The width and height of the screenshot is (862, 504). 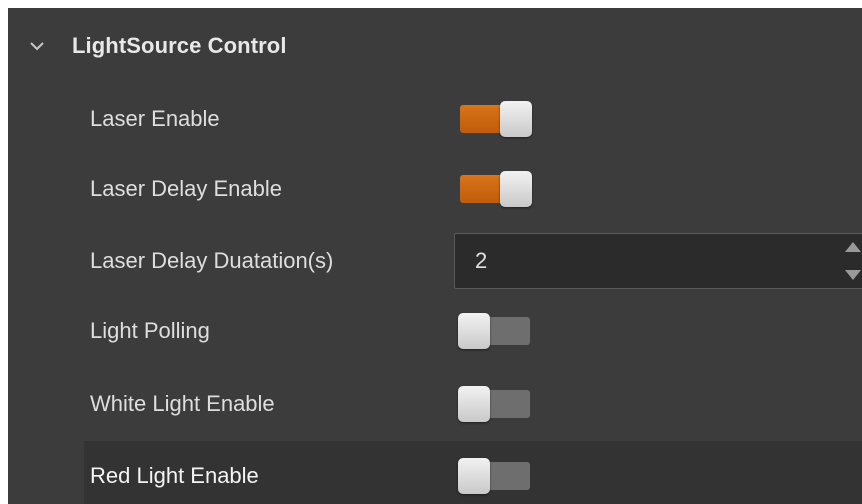 I want to click on property-row-red-light-enable: Red Light Enable, so click(x=473, y=472).